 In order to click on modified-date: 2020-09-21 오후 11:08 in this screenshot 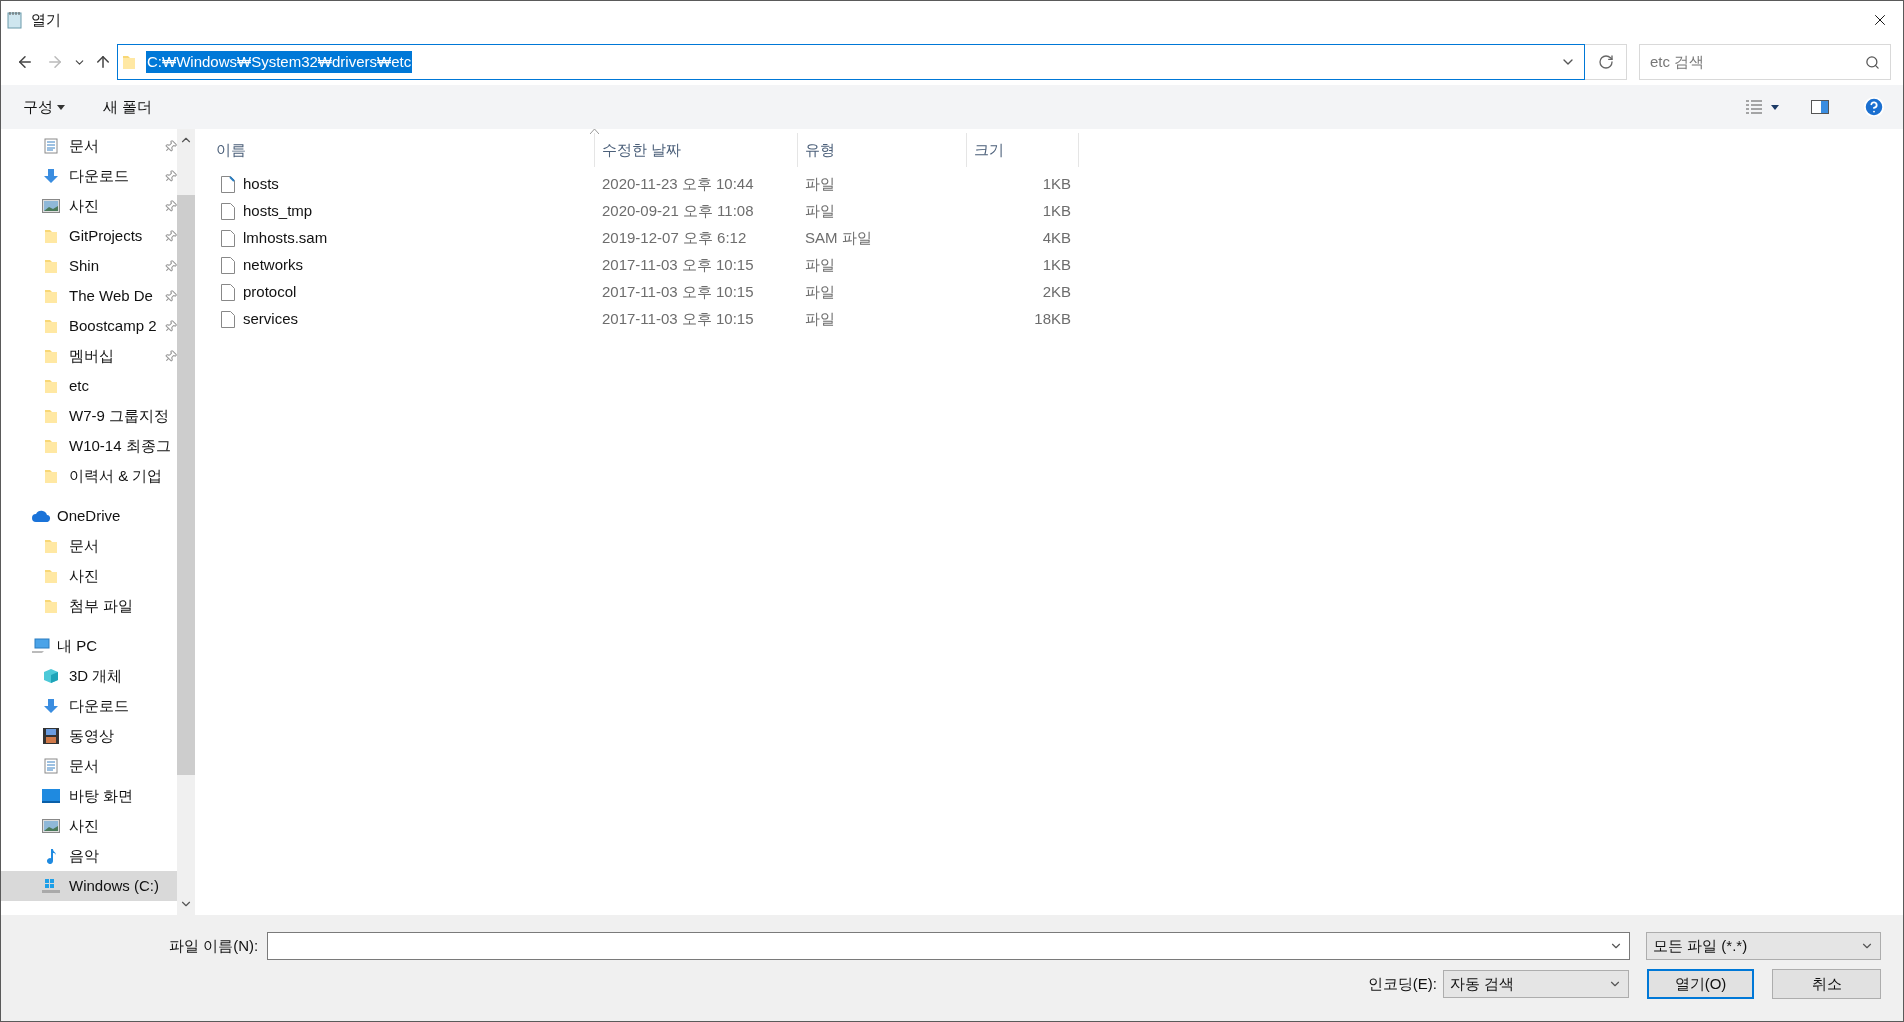, I will do `click(678, 211)`.